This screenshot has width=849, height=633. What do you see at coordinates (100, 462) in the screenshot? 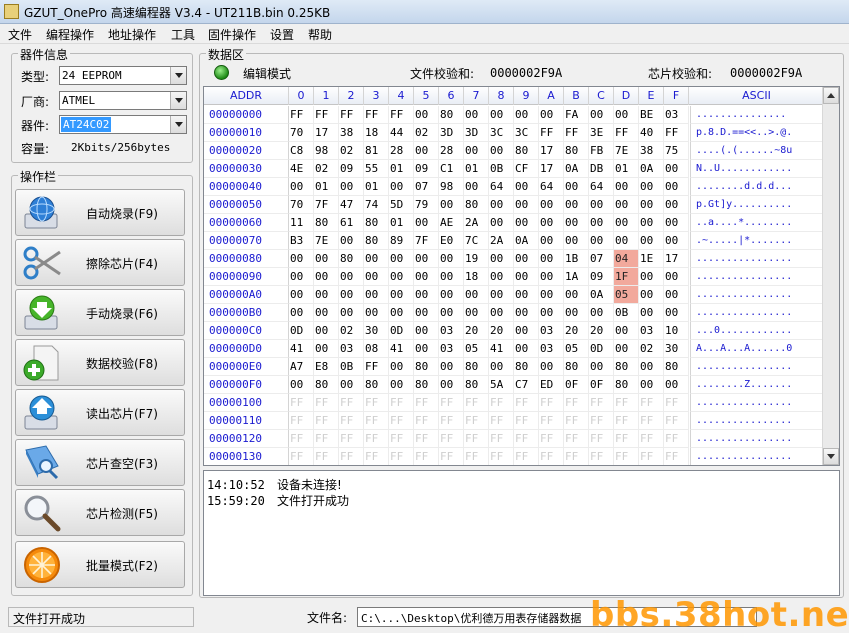
I see `blank-check-button: 芯片查空(F3)` at bounding box center [100, 462].